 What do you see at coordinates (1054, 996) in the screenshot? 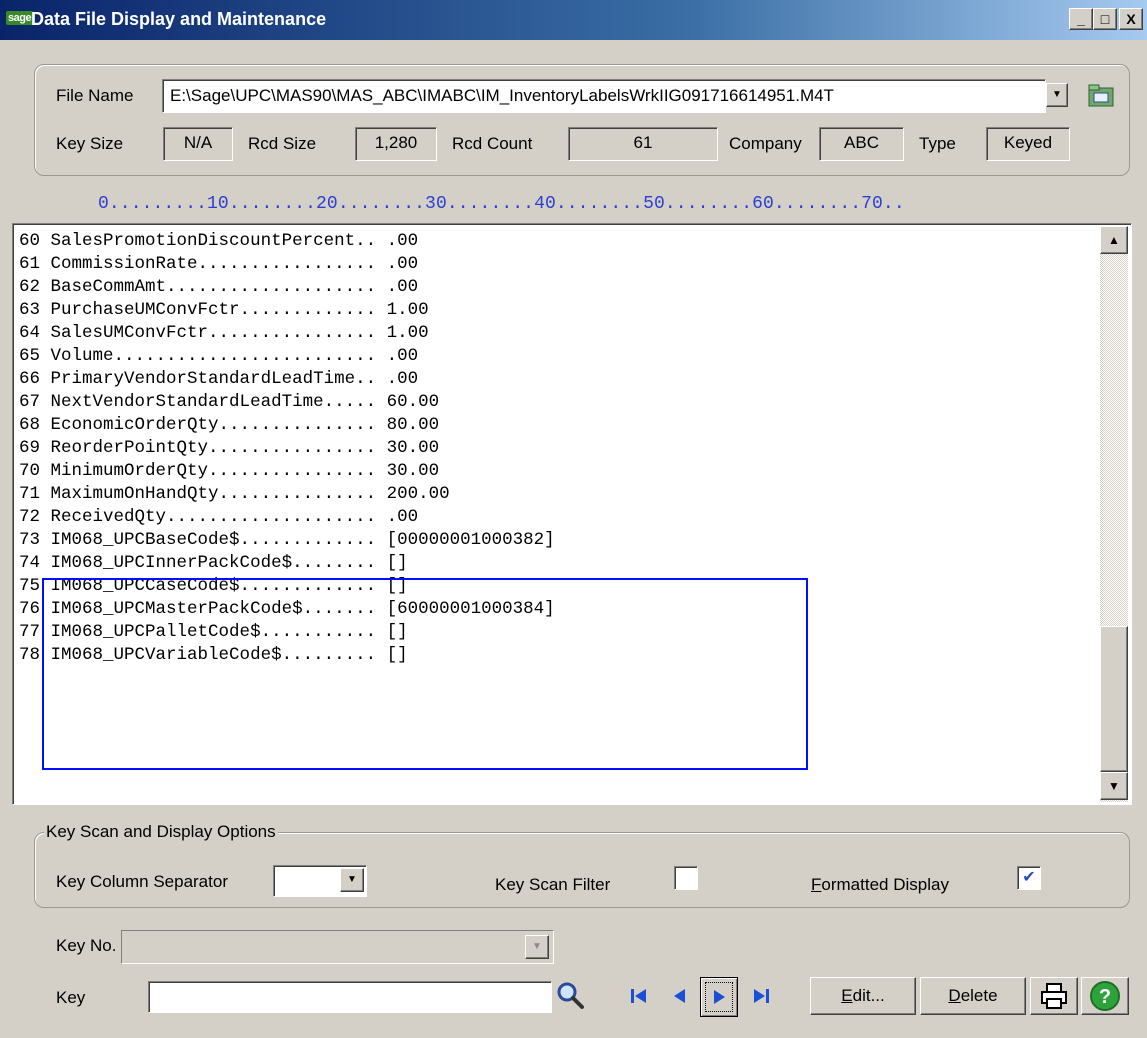
I see `print-button` at bounding box center [1054, 996].